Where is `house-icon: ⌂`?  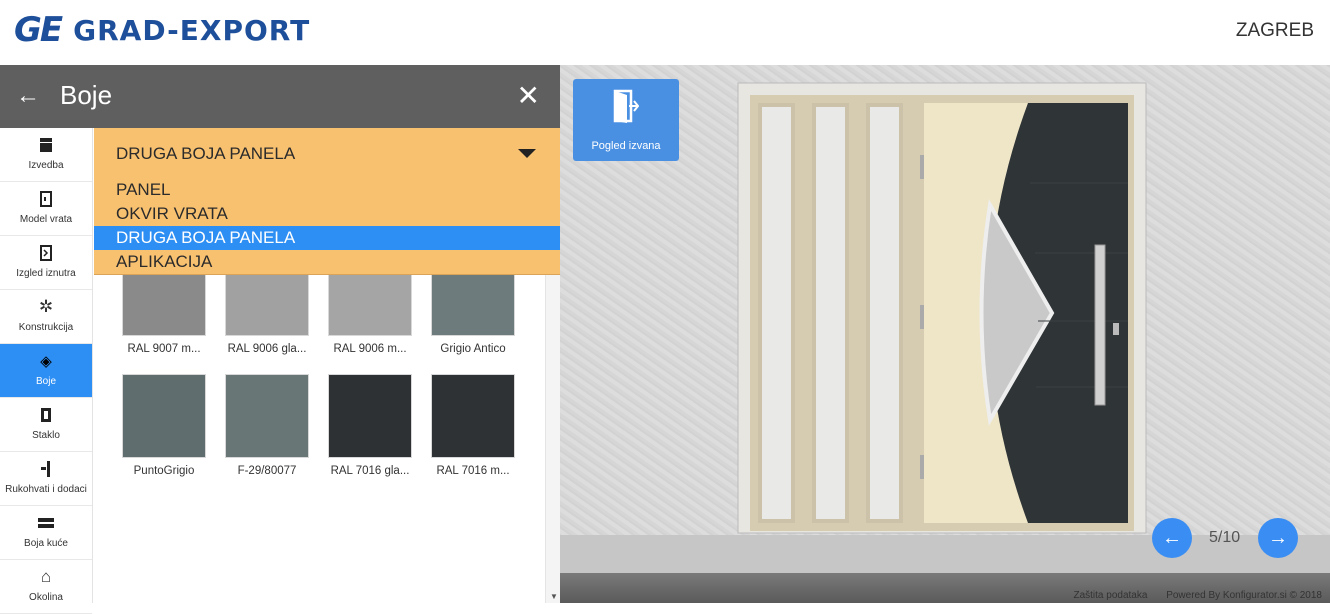 house-icon: ⌂ is located at coordinates (46, 576).